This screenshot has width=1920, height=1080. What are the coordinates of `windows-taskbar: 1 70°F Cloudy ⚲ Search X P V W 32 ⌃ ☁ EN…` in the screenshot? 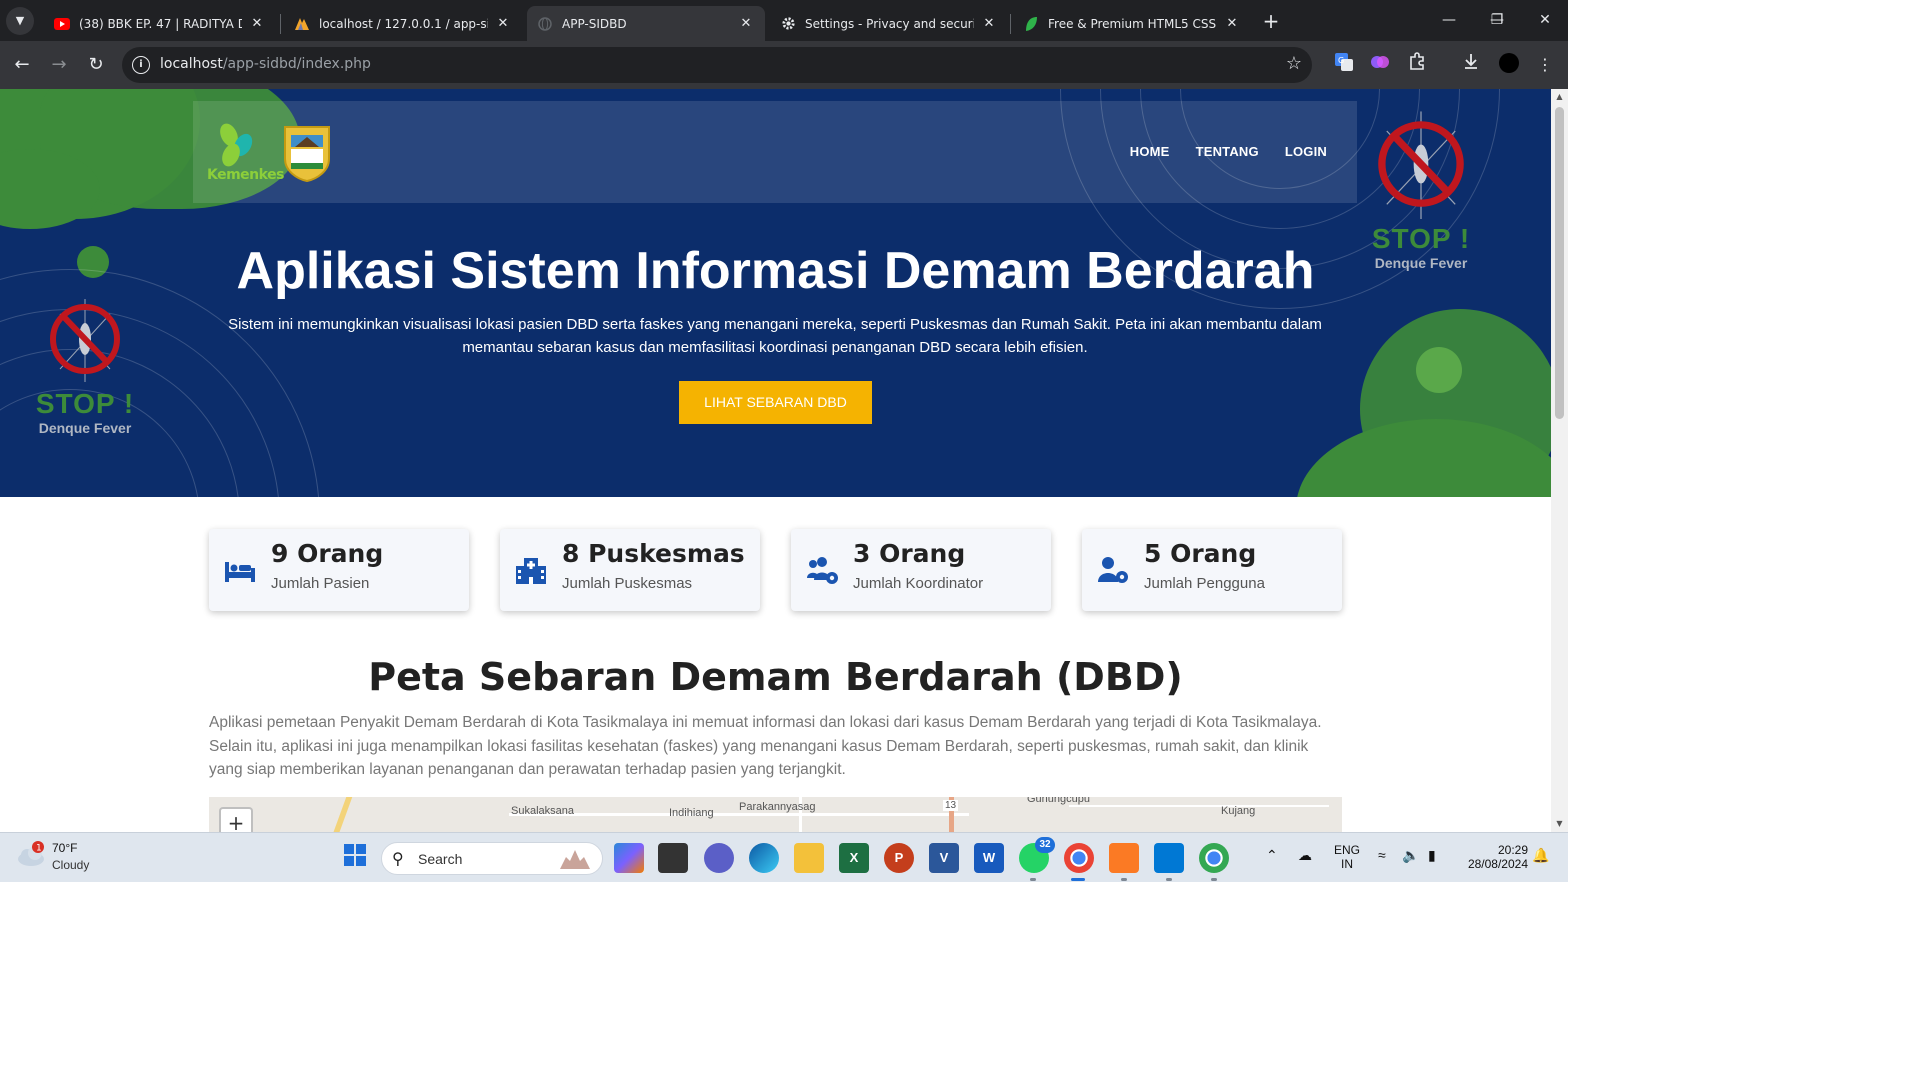 It's located at (784, 857).